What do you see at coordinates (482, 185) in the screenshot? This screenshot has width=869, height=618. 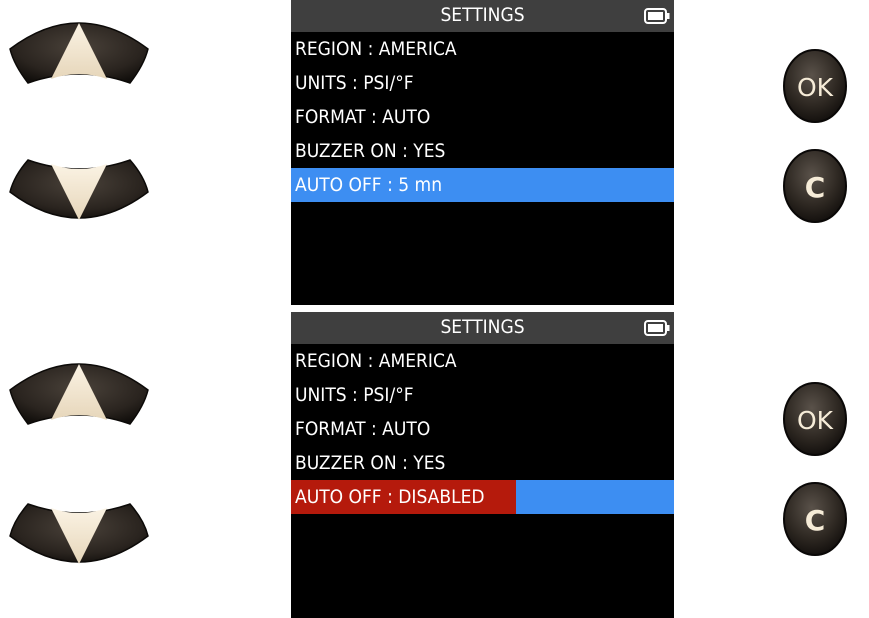 I see `menu-item-auto-off: AUTO OFF : 5 mn` at bounding box center [482, 185].